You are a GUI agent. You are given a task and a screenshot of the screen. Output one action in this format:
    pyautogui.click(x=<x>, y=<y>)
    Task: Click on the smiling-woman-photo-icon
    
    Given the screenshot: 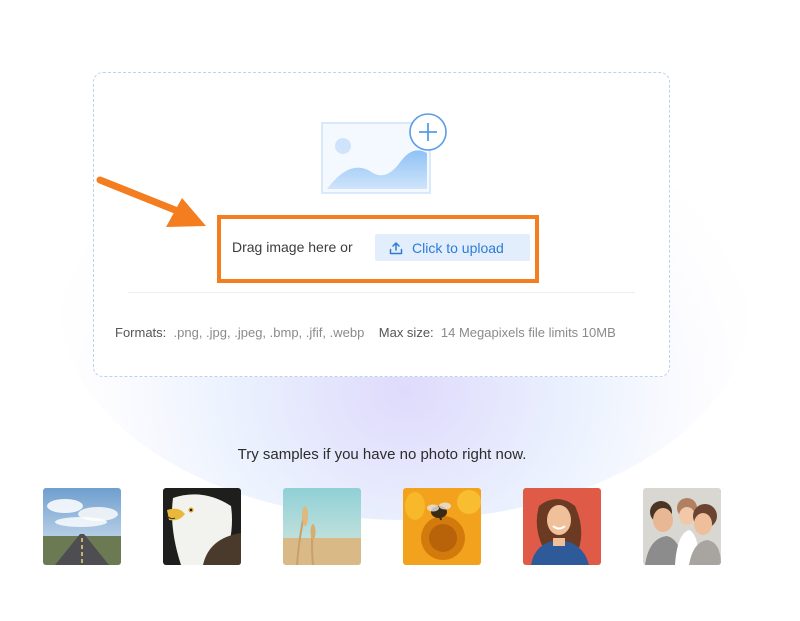 What is the action you would take?
    pyautogui.click(x=562, y=526)
    